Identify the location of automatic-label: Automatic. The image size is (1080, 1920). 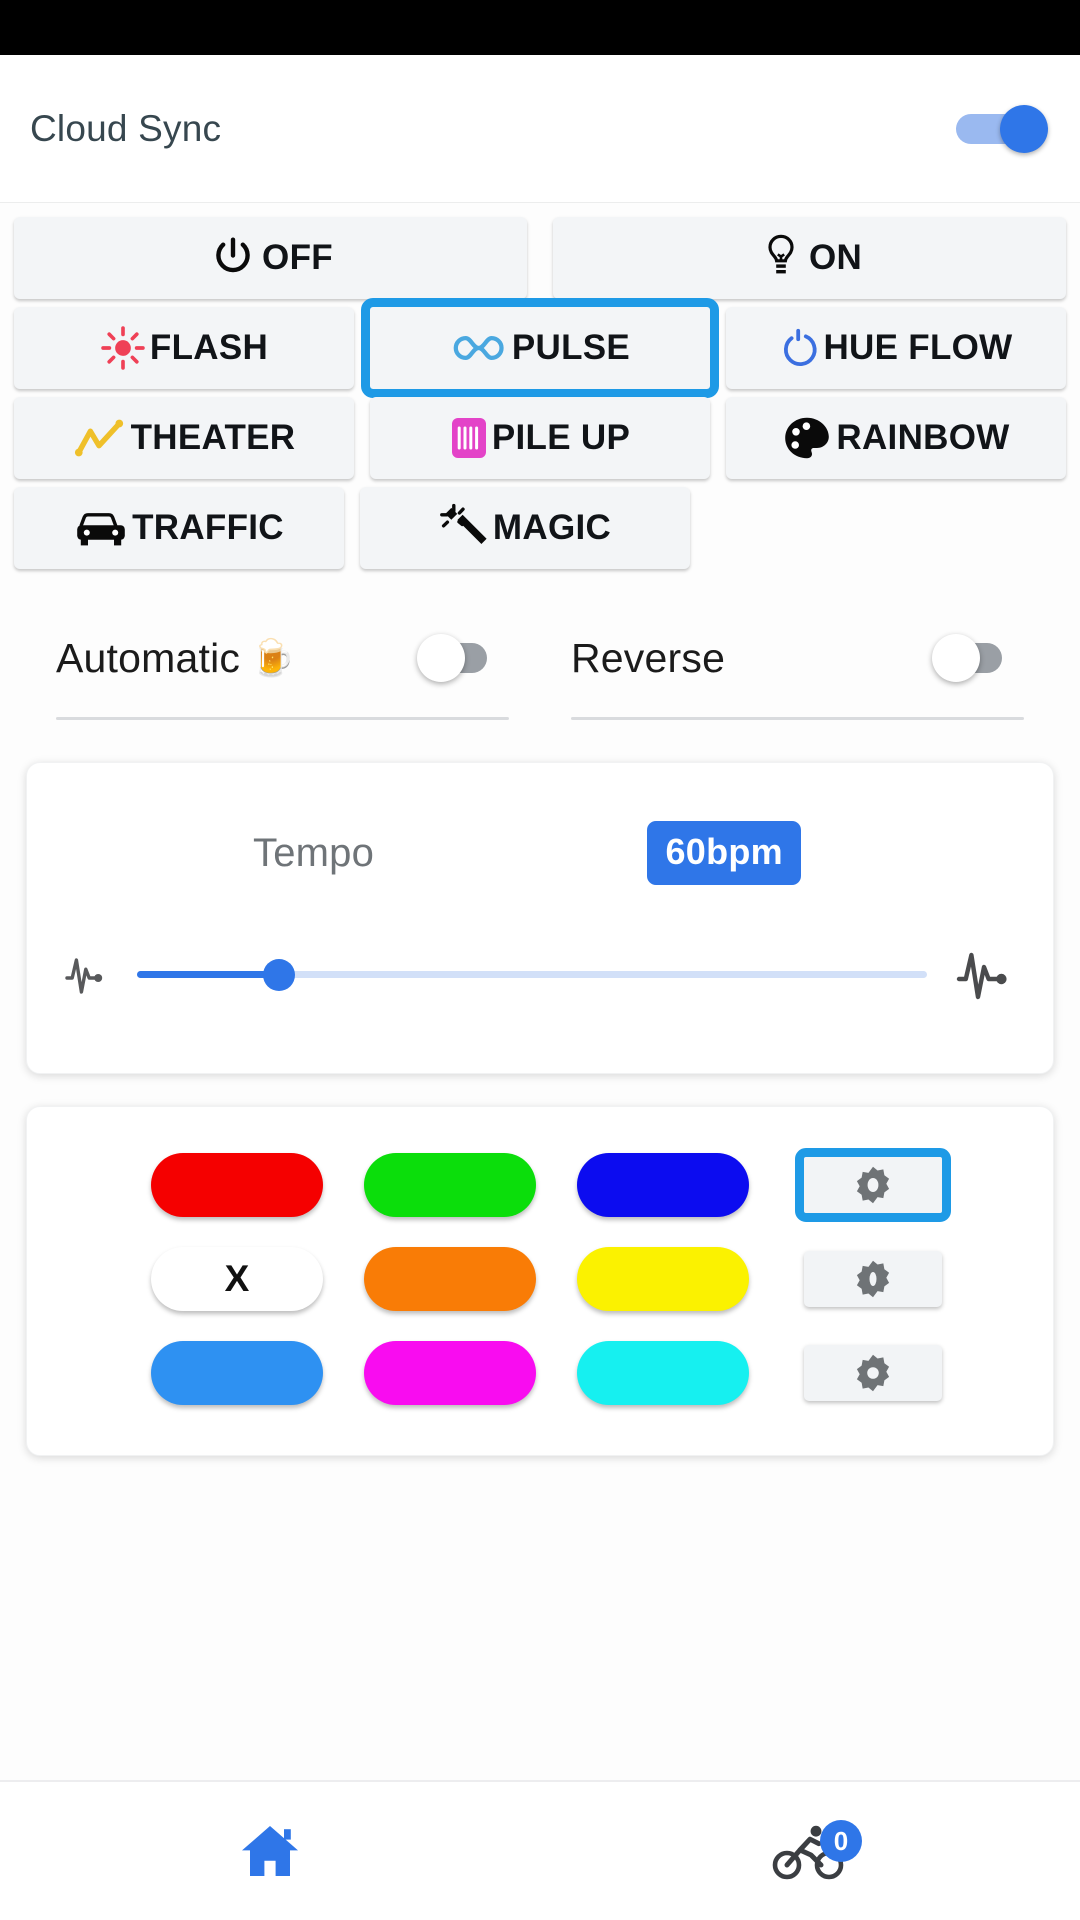
(148, 657).